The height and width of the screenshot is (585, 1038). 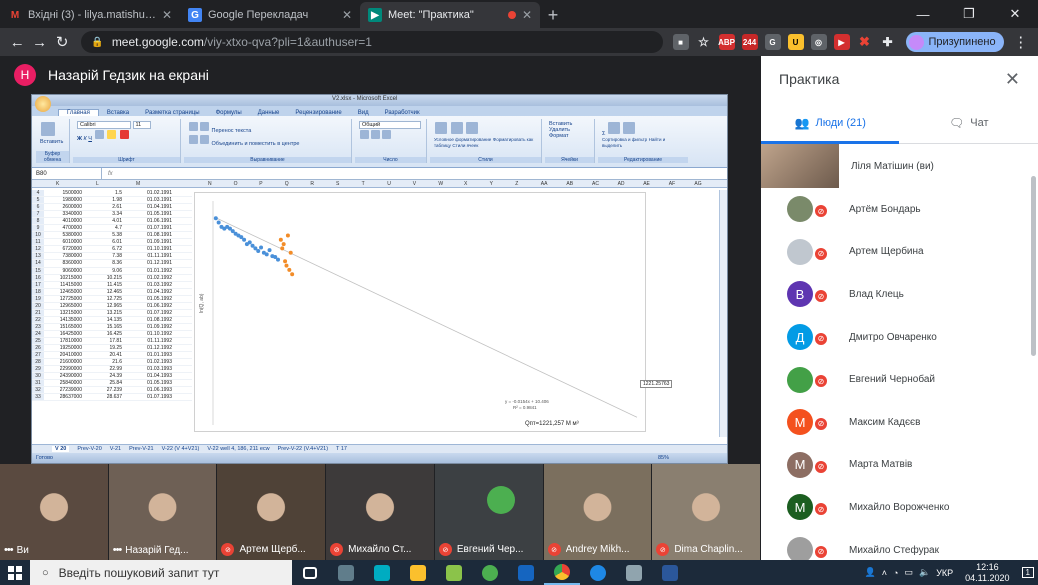 What do you see at coordinates (870, 572) in the screenshot?
I see `people-tray-icon: 👤` at bounding box center [870, 572].